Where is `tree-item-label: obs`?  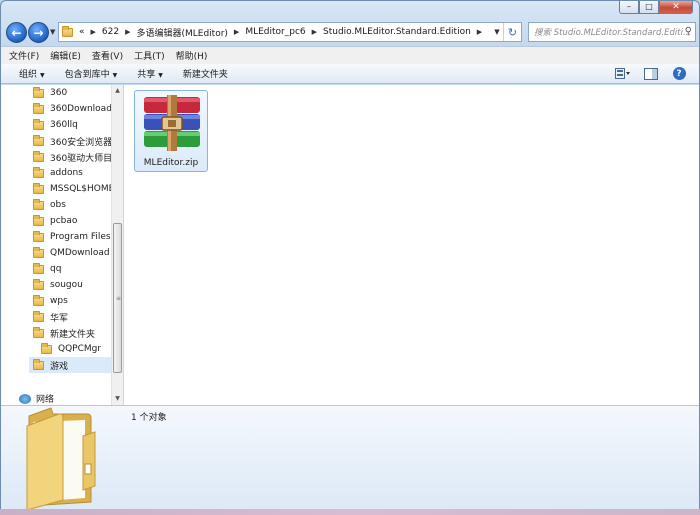 tree-item-label: obs is located at coordinates (58, 205).